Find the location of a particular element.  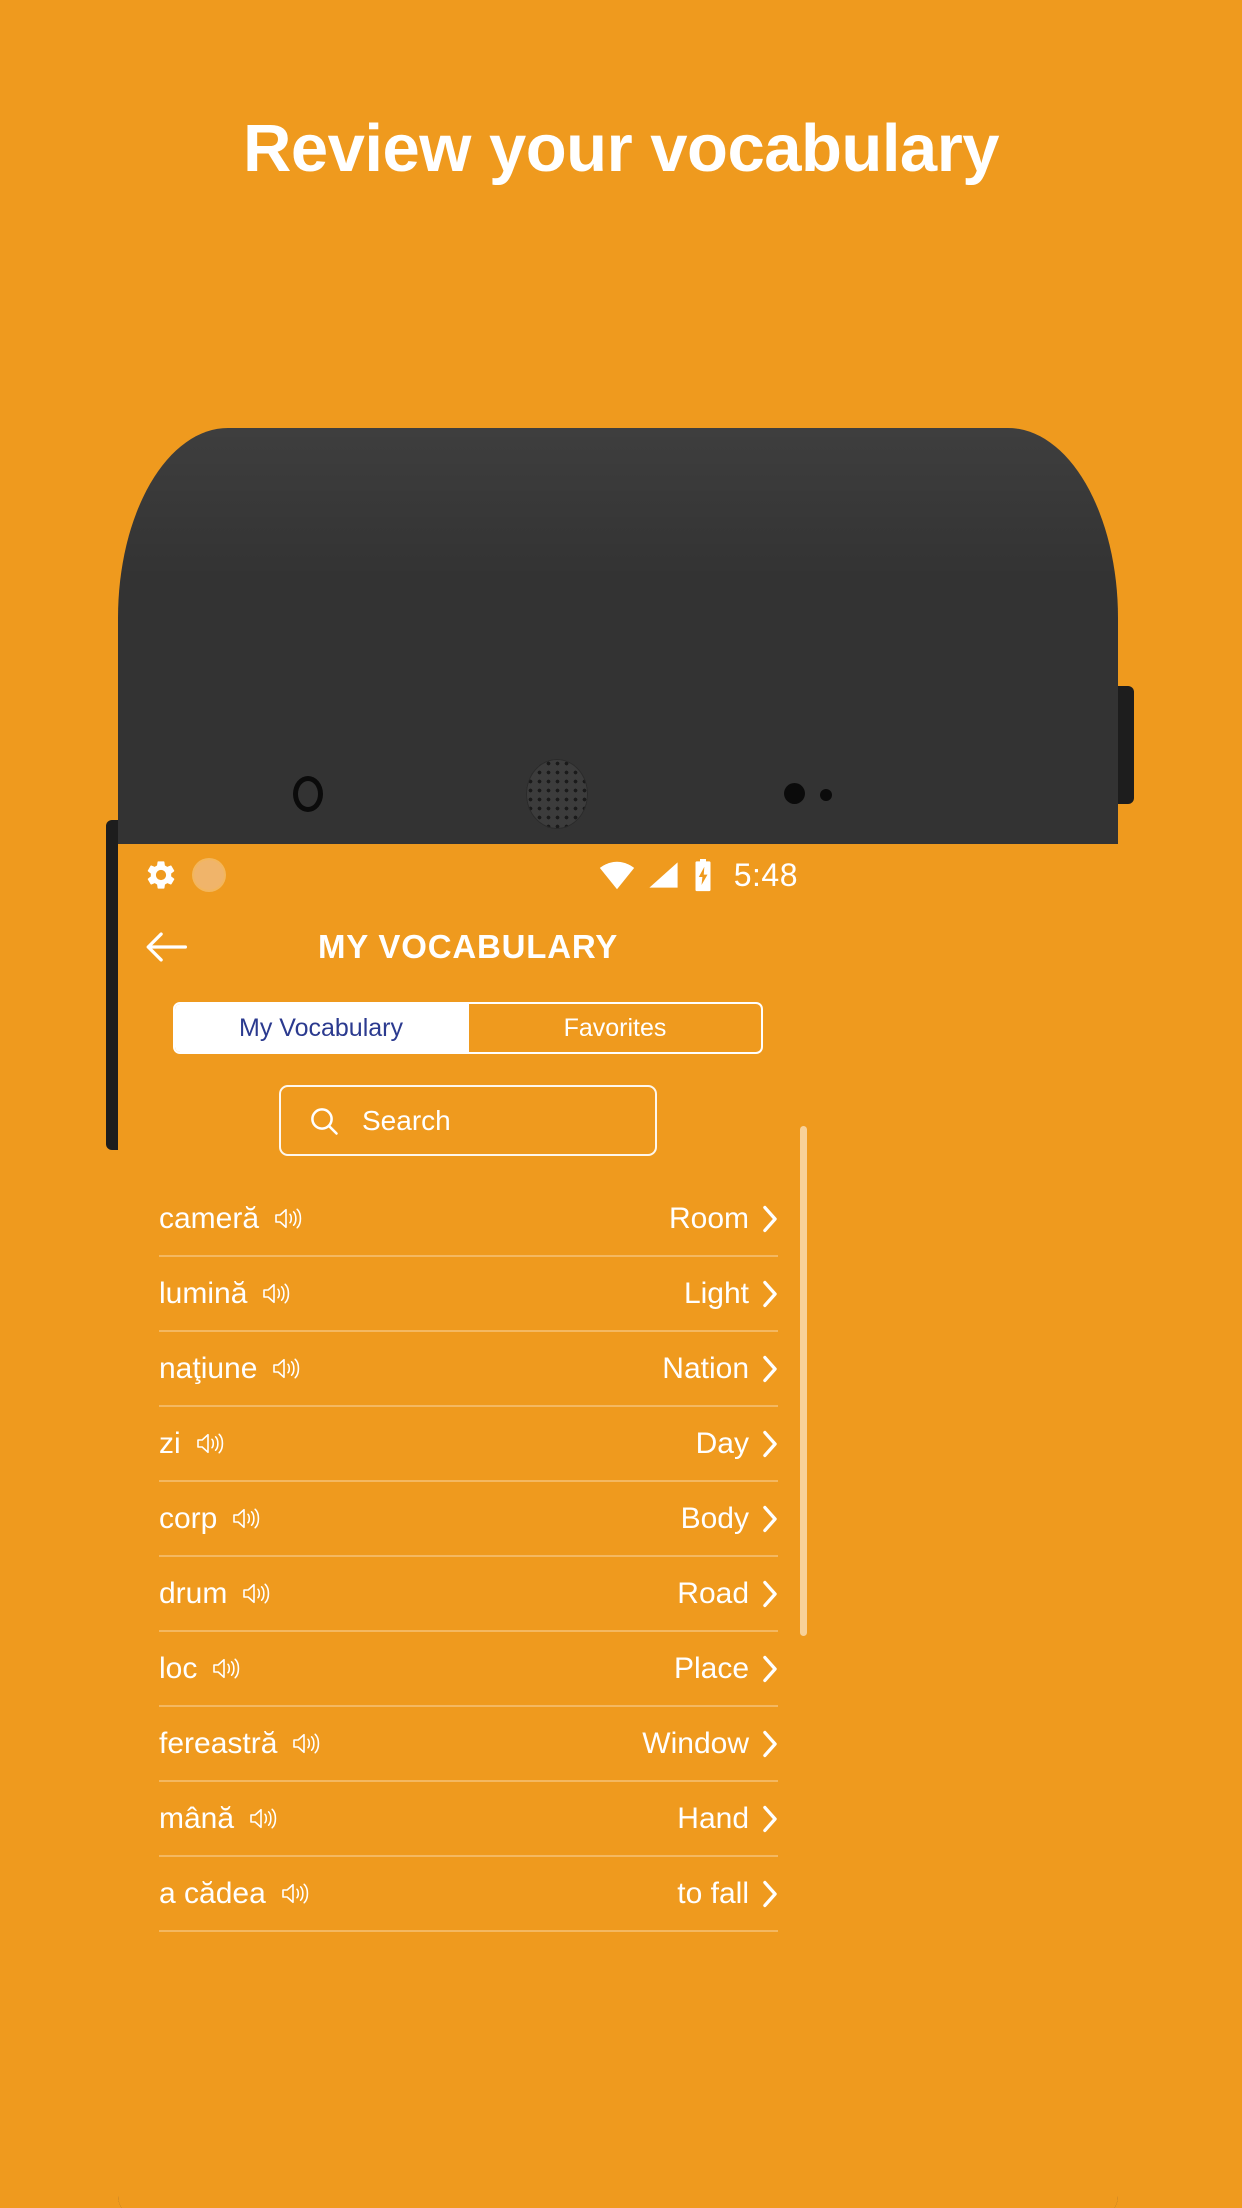

vocabulary-meaning: Day is located at coordinates (737, 1444).